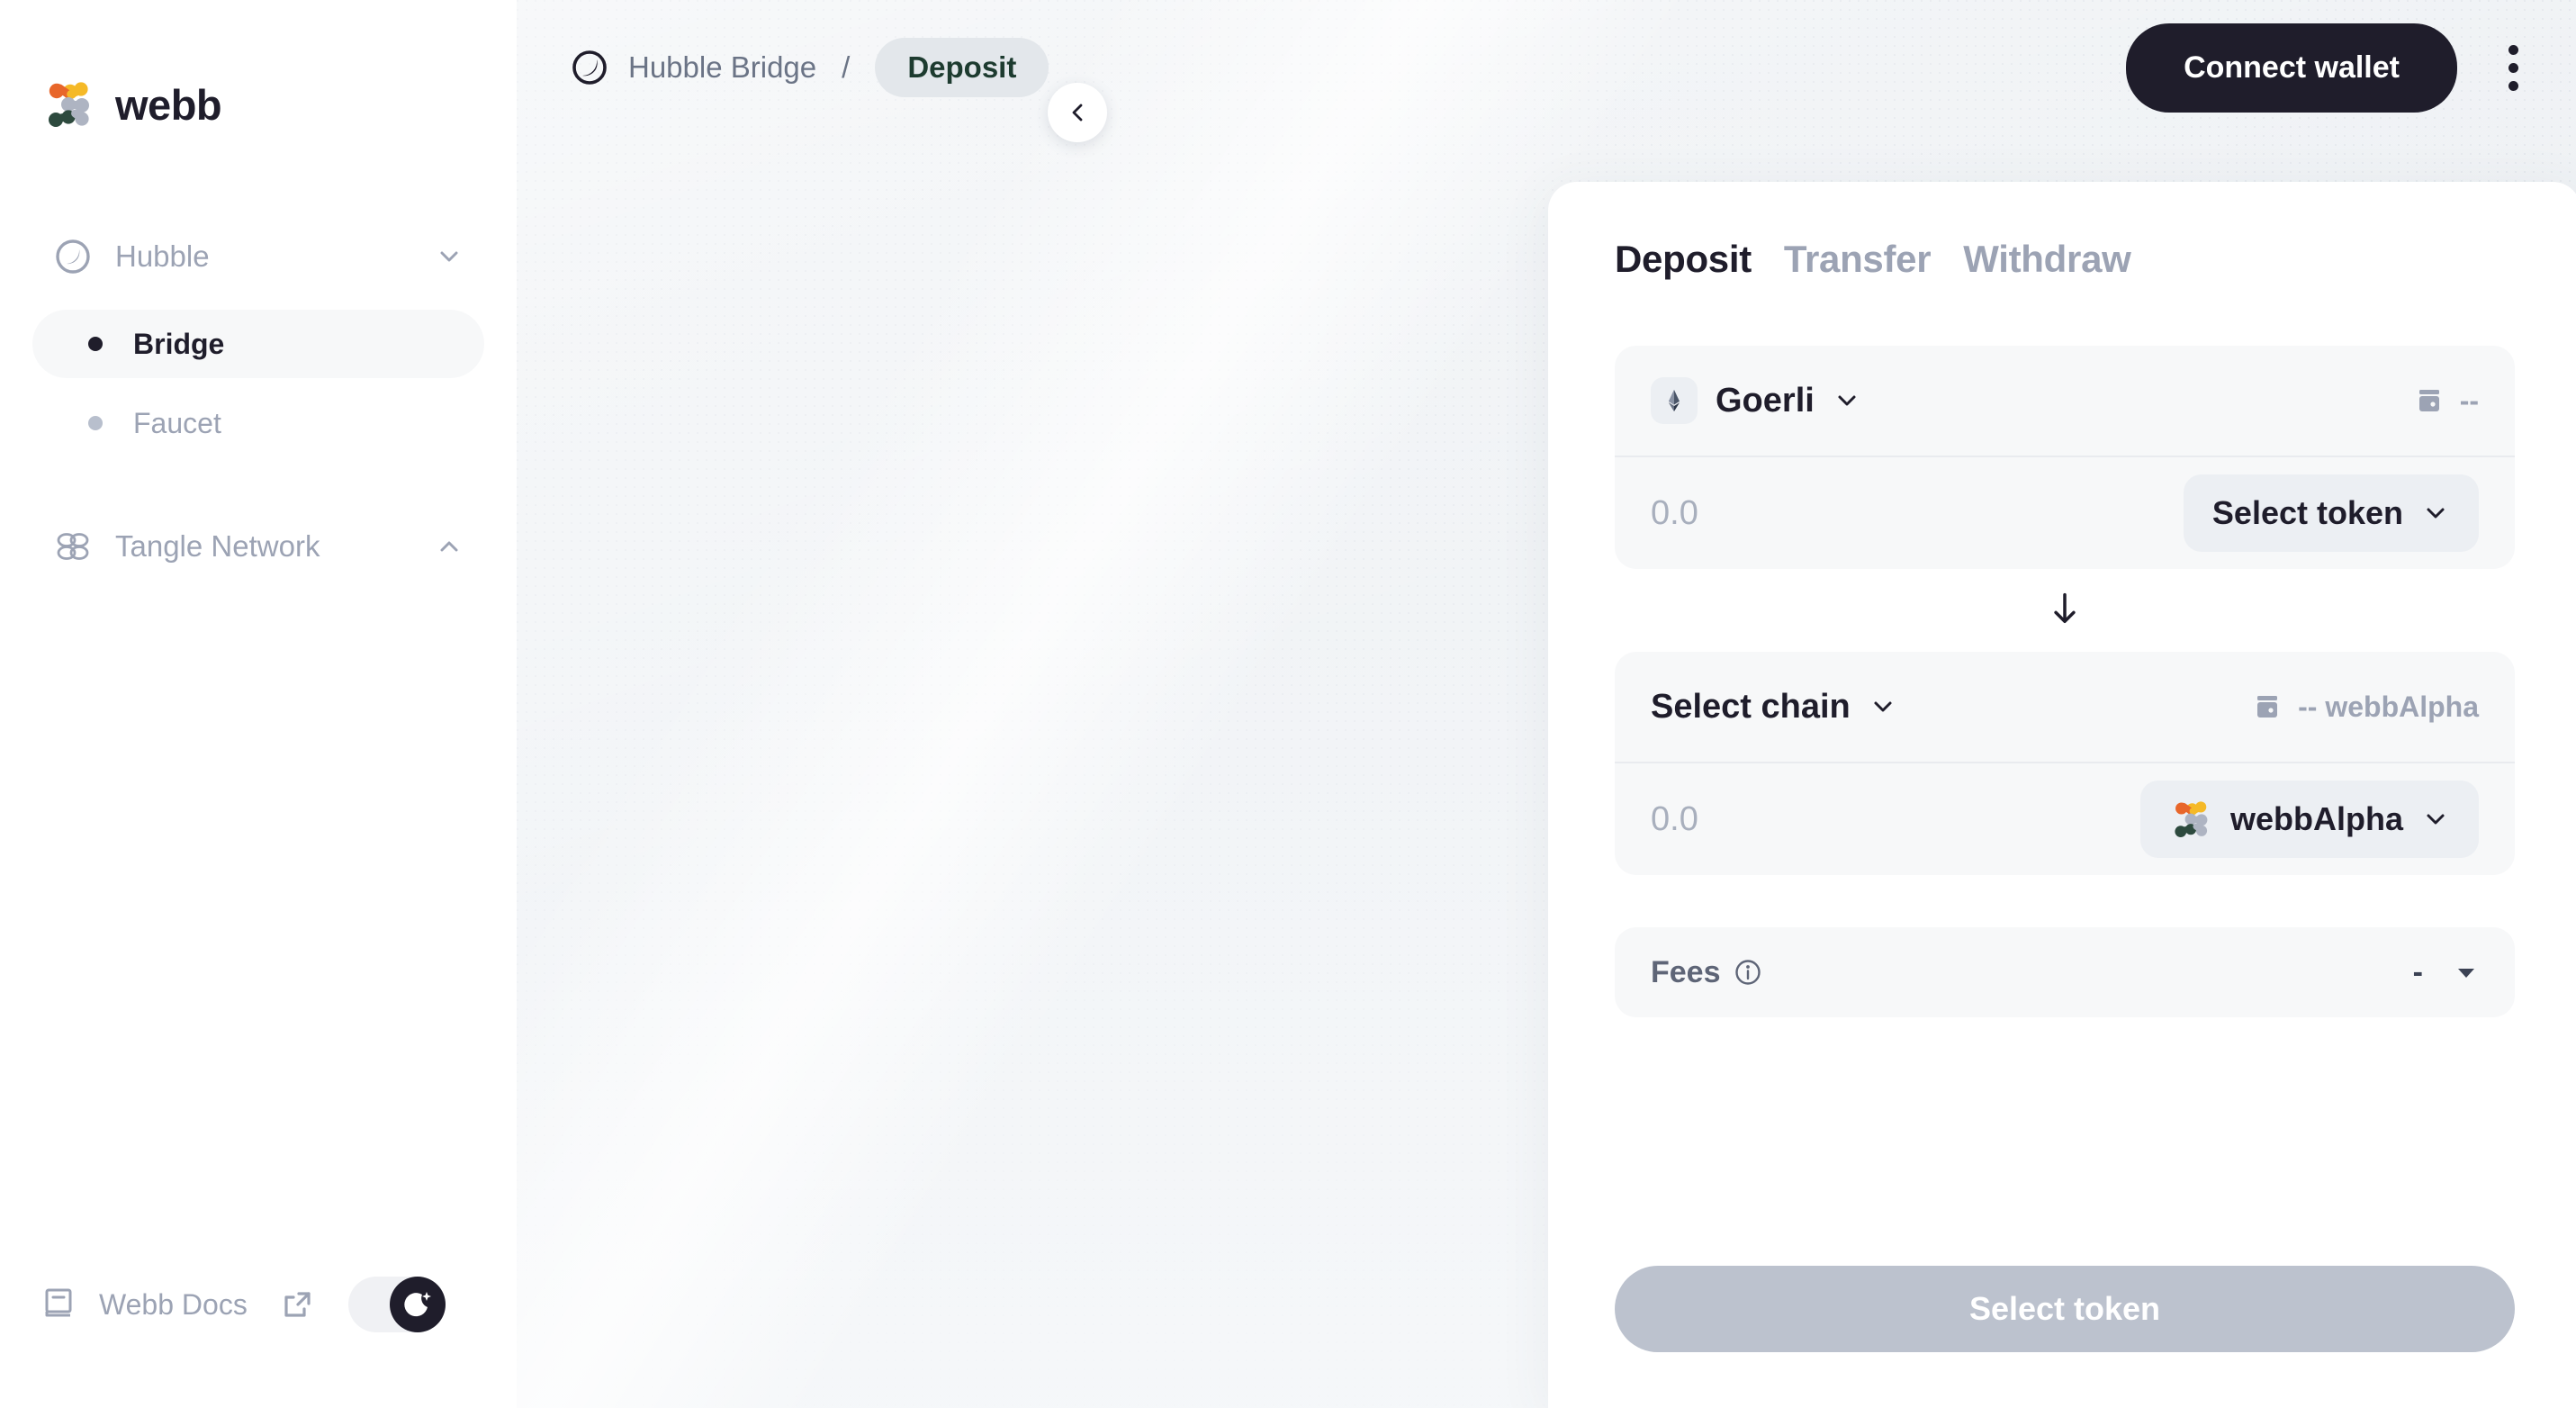 This screenshot has width=2576, height=1408. I want to click on book-icon, so click(58, 1305).